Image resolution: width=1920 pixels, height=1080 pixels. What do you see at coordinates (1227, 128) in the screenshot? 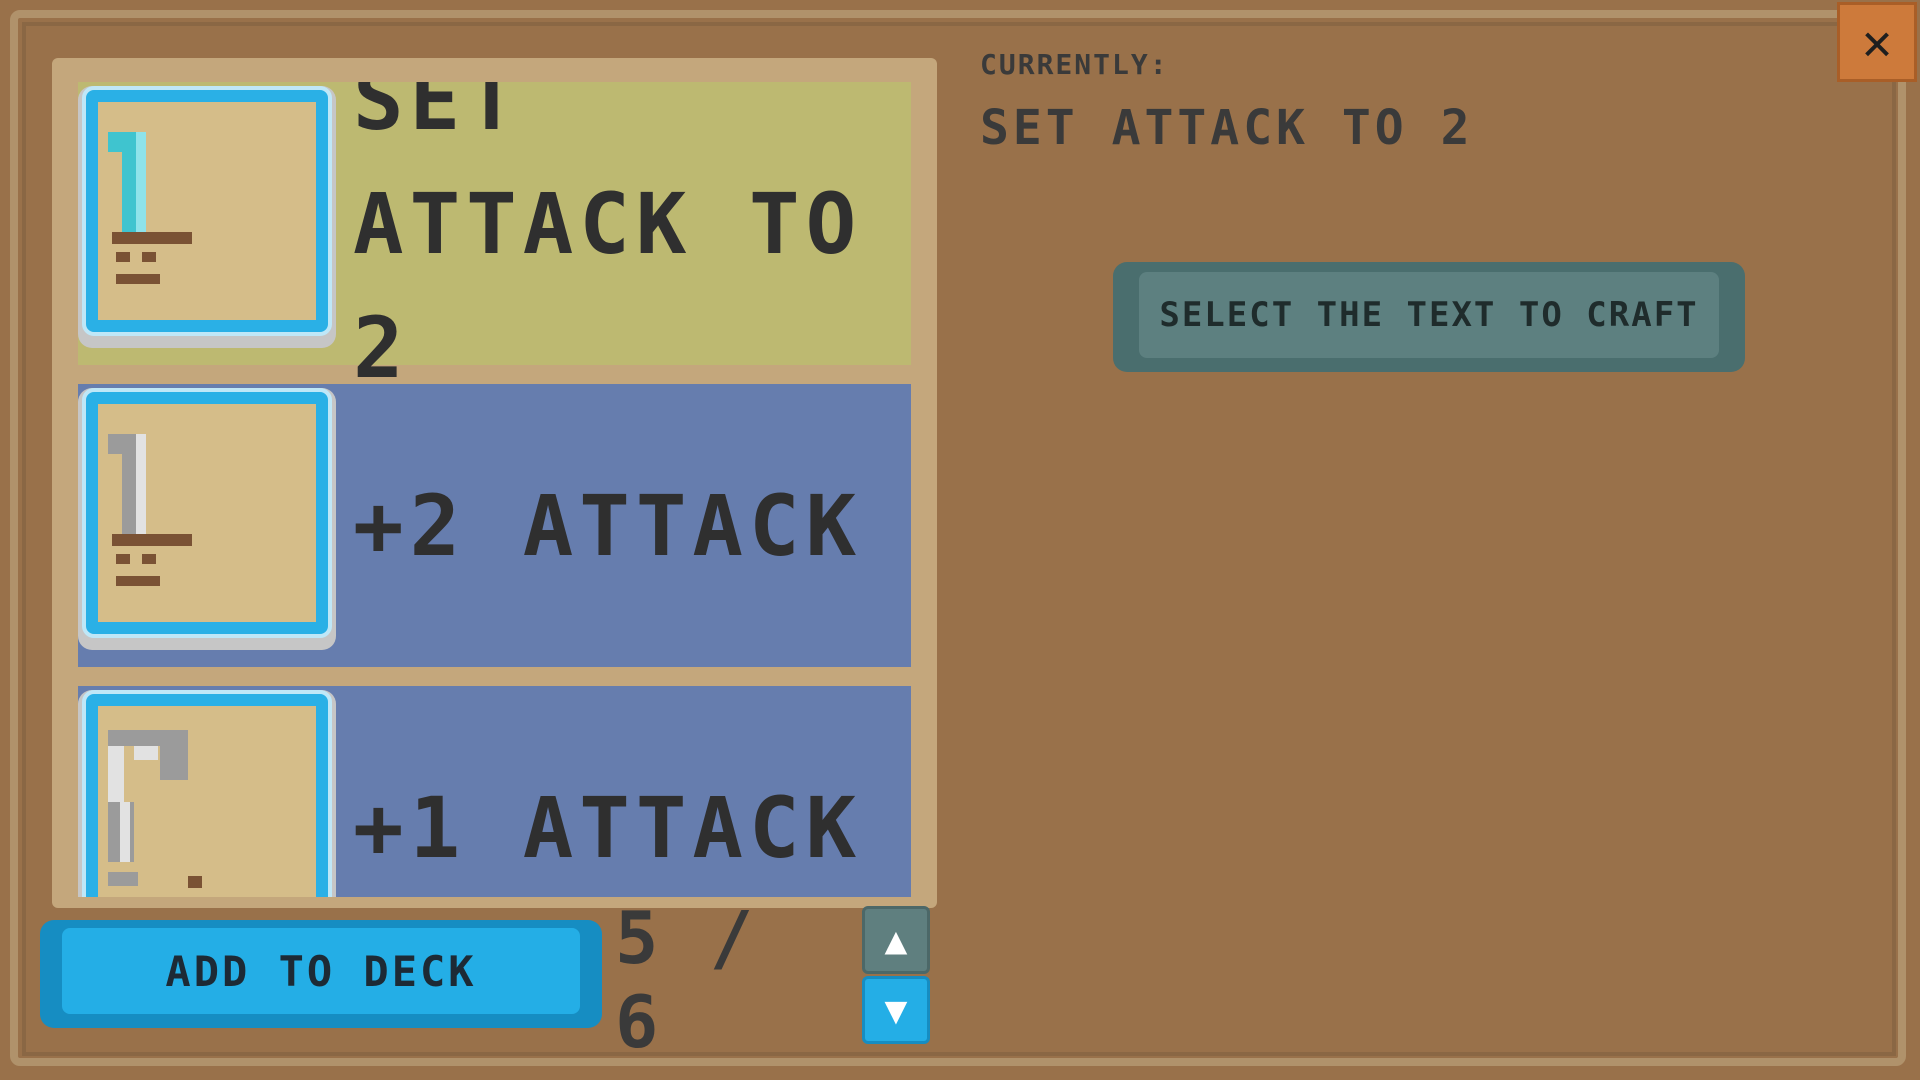
I see `currently-value: SET ATTACK TO 2` at bounding box center [1227, 128].